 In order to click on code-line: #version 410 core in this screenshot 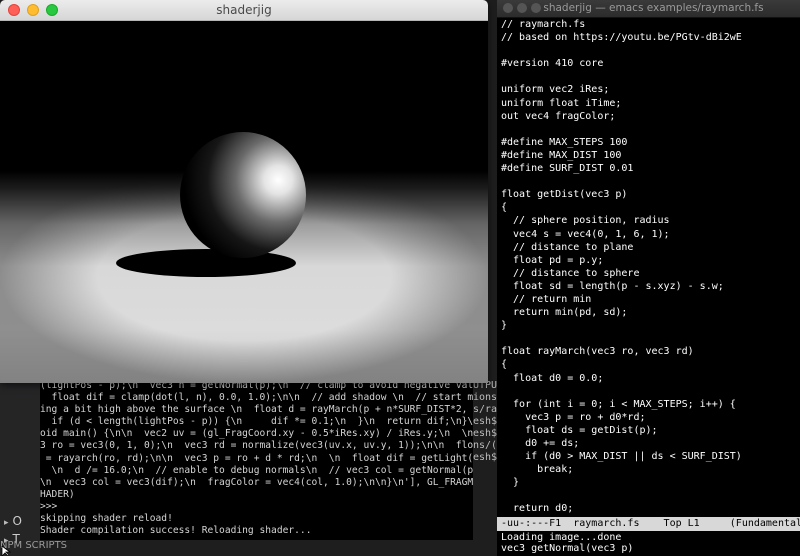, I will do `click(552, 64)`.